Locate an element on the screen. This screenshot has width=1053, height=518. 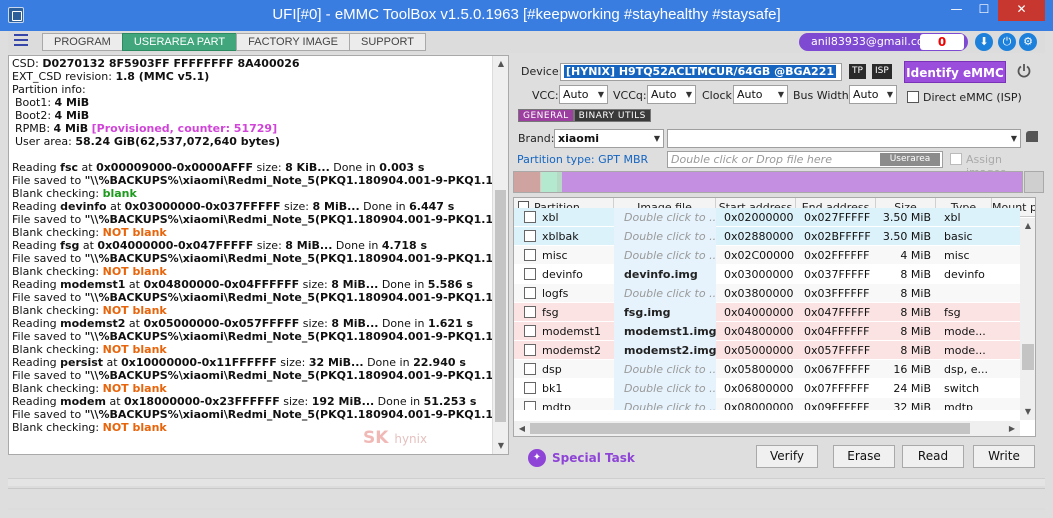
scroll-left-icon: ◀ is located at coordinates (522, 428).